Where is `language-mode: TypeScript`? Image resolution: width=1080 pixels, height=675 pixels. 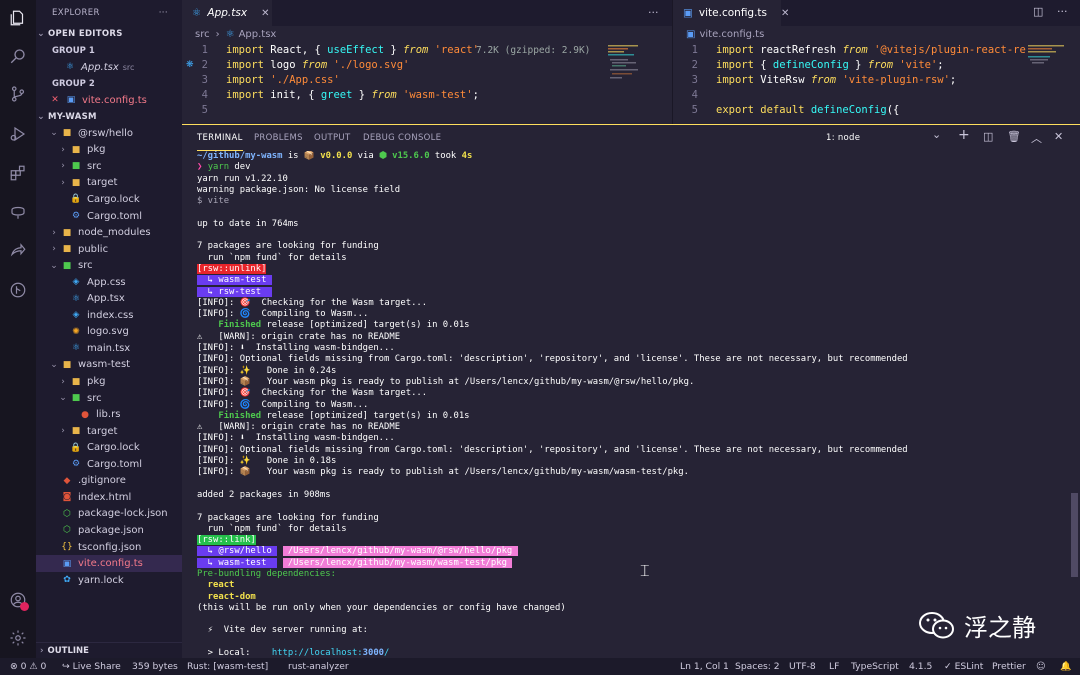 language-mode: TypeScript is located at coordinates (875, 666).